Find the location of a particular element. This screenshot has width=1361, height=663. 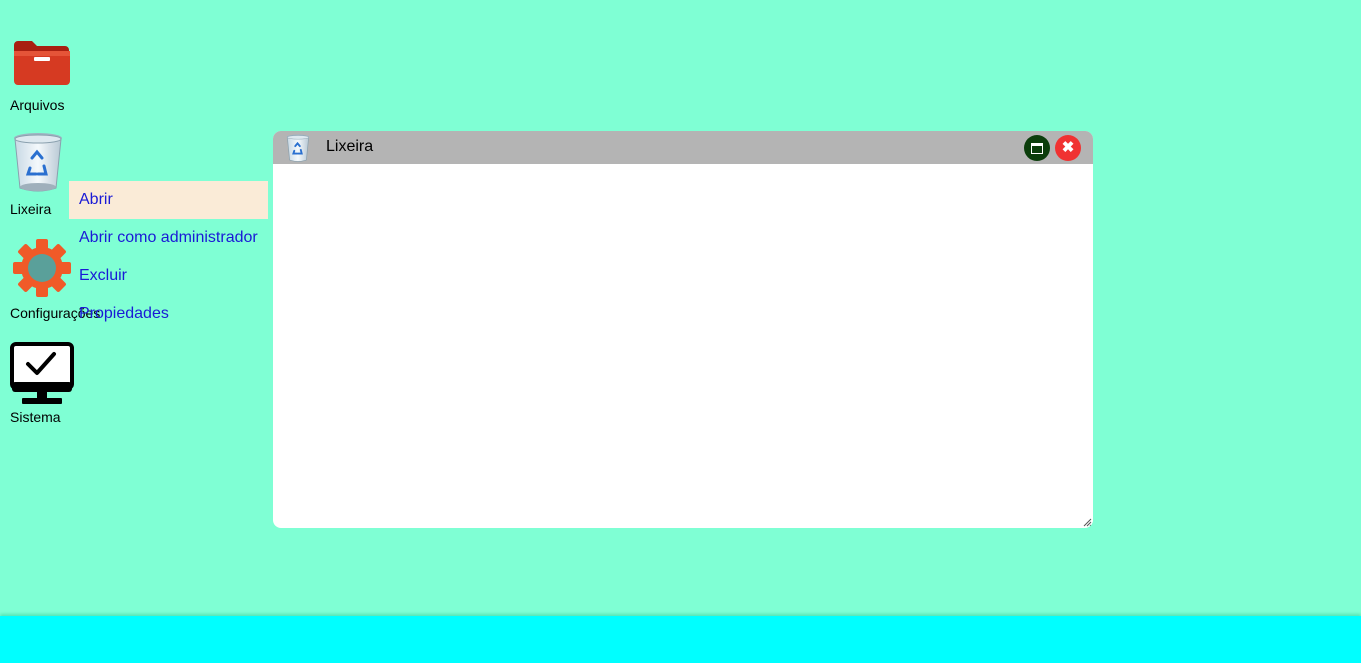

menu-item-abrir: Abrir is located at coordinates (168, 200).